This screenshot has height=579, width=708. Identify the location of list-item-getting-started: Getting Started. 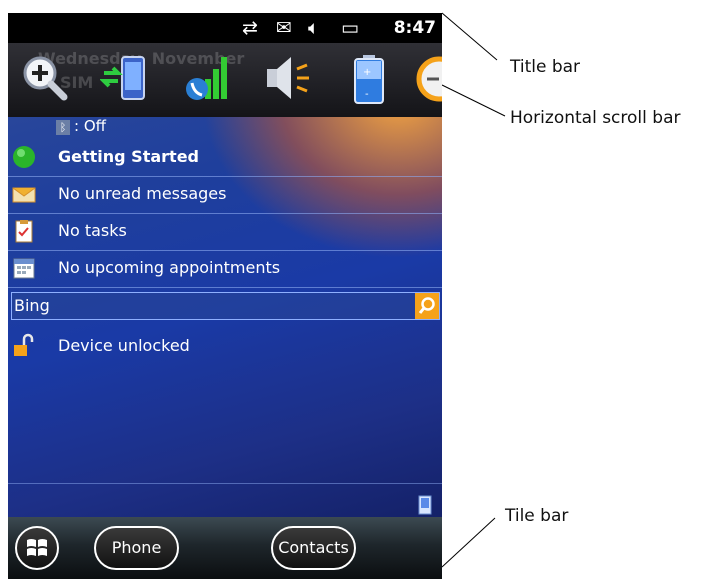
(225, 158).